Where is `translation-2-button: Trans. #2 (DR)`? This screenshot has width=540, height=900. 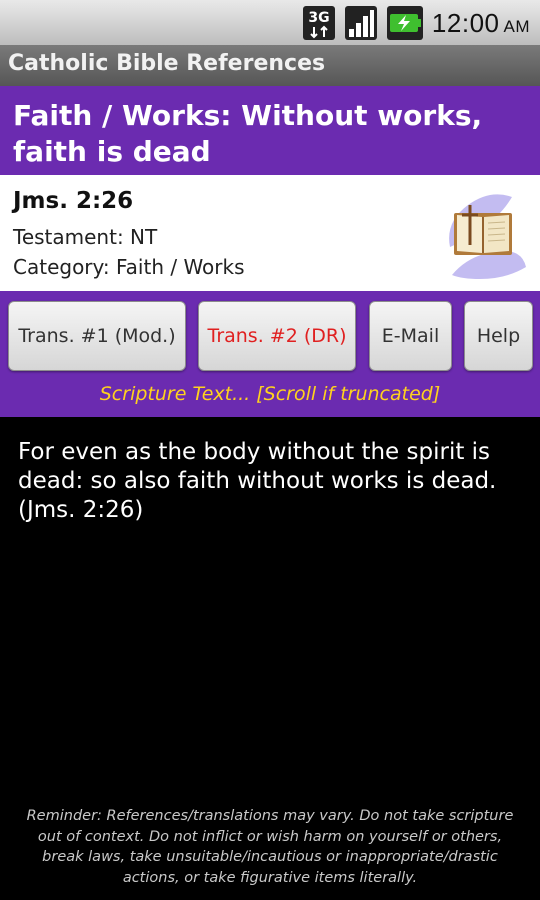 translation-2-button: Trans. #2 (DR) is located at coordinates (277, 336).